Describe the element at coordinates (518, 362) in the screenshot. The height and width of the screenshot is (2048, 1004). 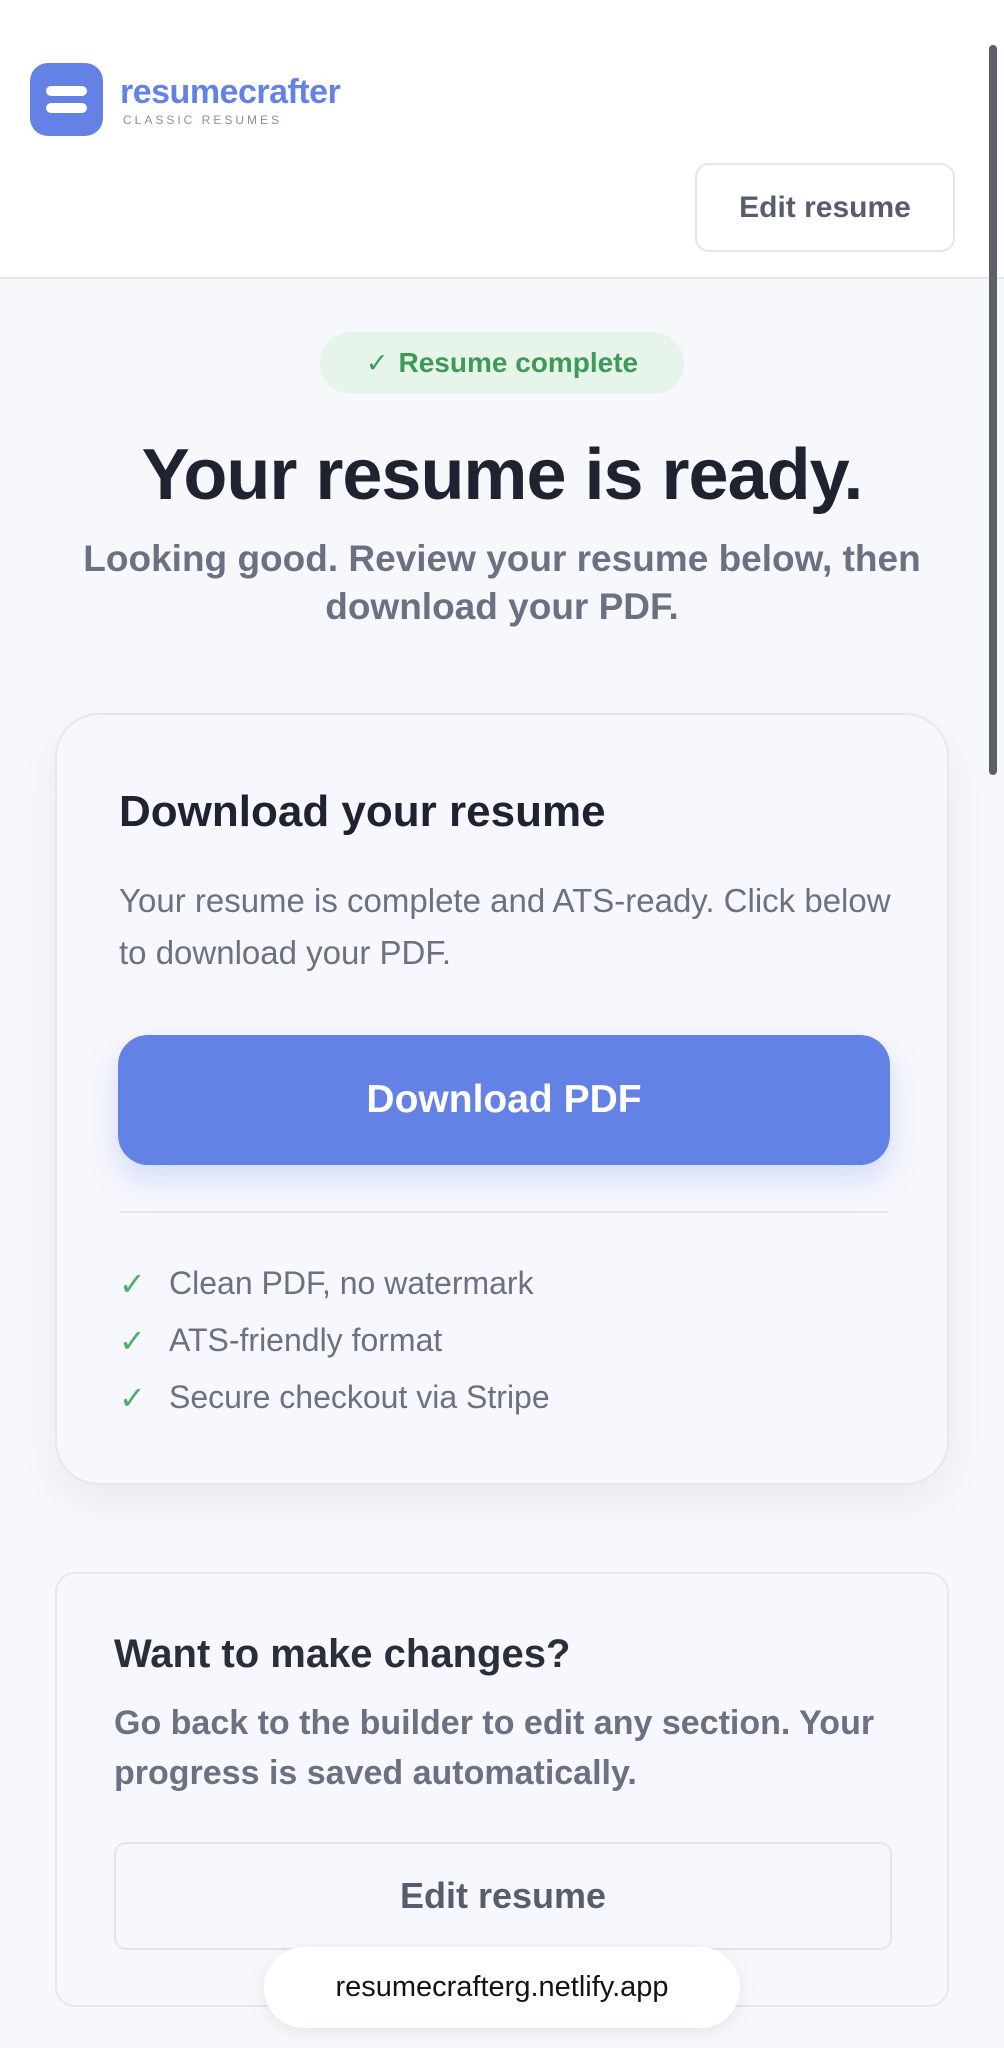
I see `badge-label: Resume complete` at that location.